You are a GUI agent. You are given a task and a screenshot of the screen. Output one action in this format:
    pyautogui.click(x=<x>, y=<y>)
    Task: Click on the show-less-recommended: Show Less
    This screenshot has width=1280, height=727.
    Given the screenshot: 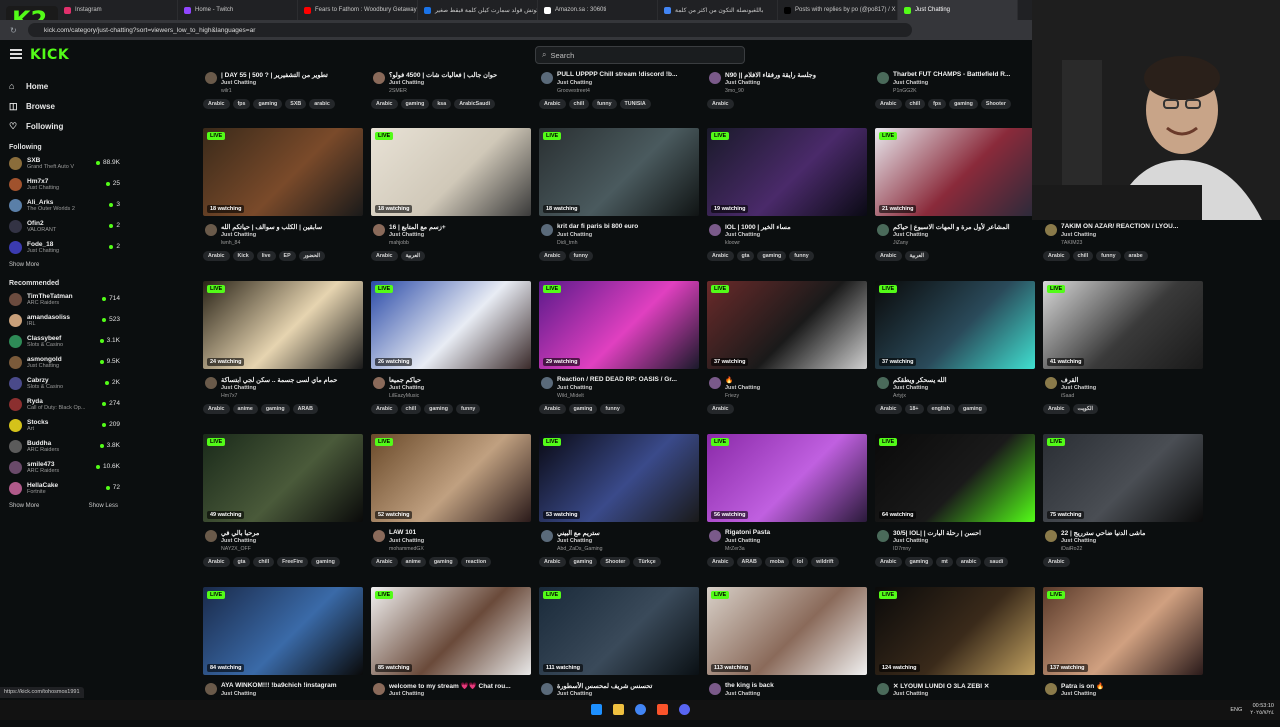 What is the action you would take?
    pyautogui.click(x=99, y=506)
    